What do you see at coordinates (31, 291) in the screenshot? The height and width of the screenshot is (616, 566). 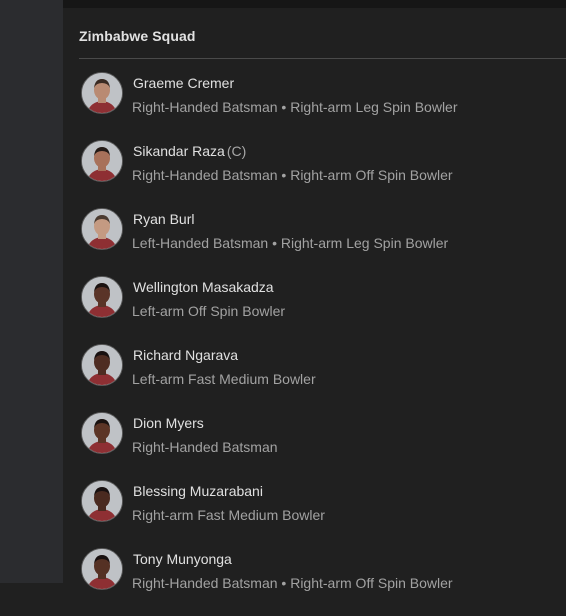 I see `left-sidebar` at bounding box center [31, 291].